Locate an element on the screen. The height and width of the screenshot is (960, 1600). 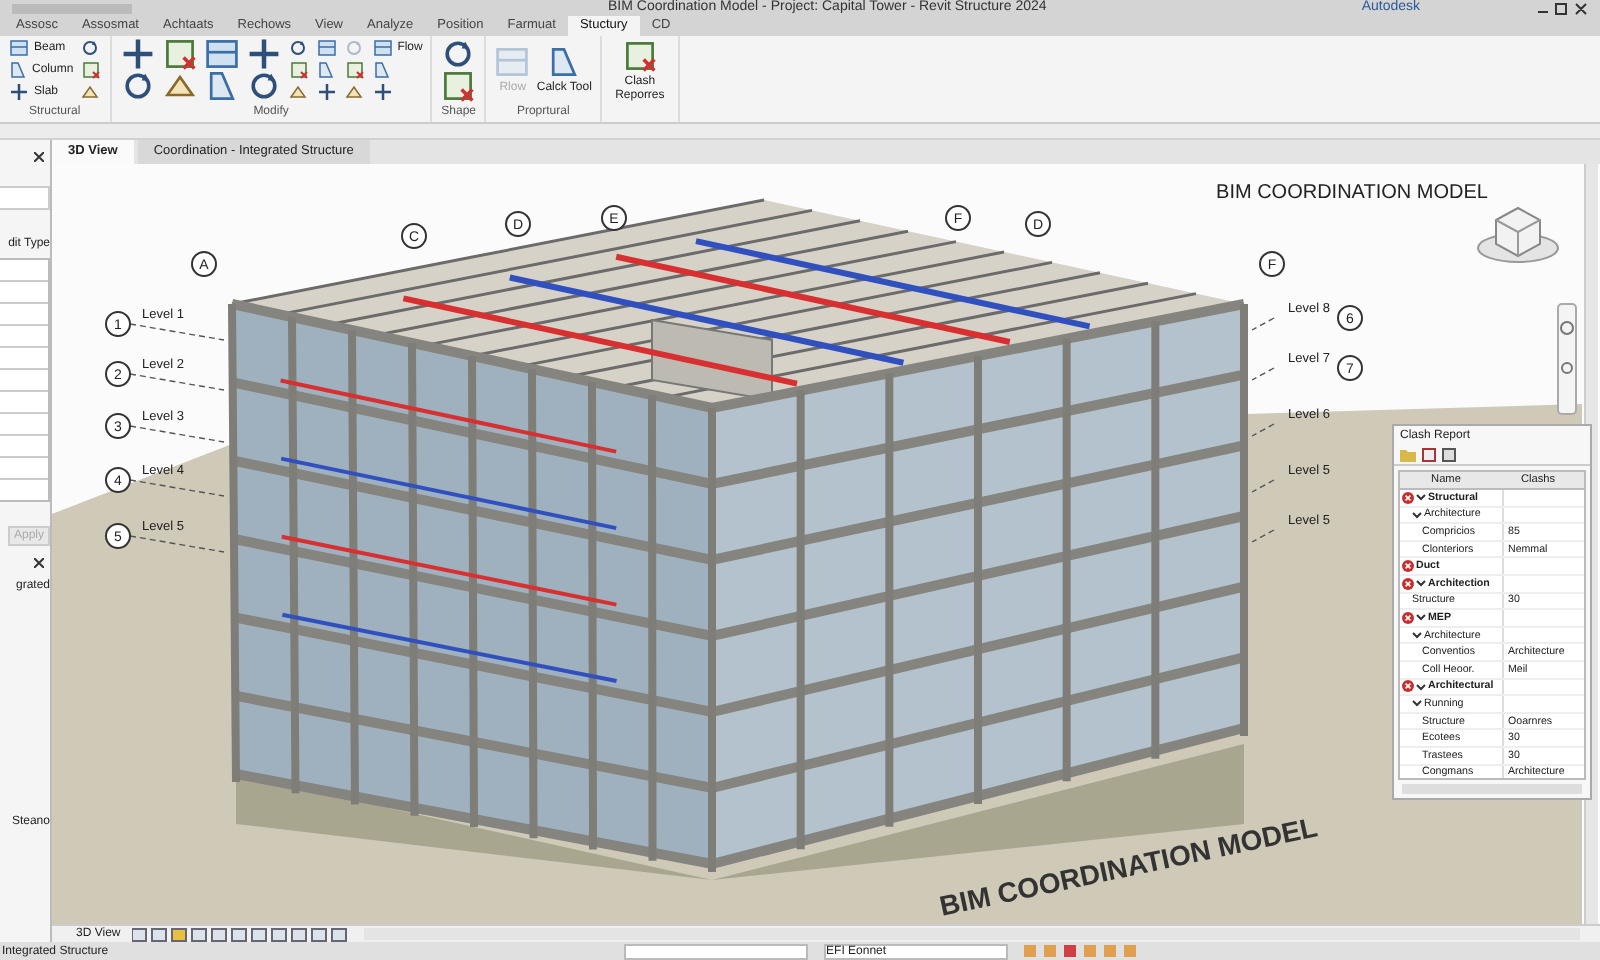
report-icon is located at coordinates (1429, 455).